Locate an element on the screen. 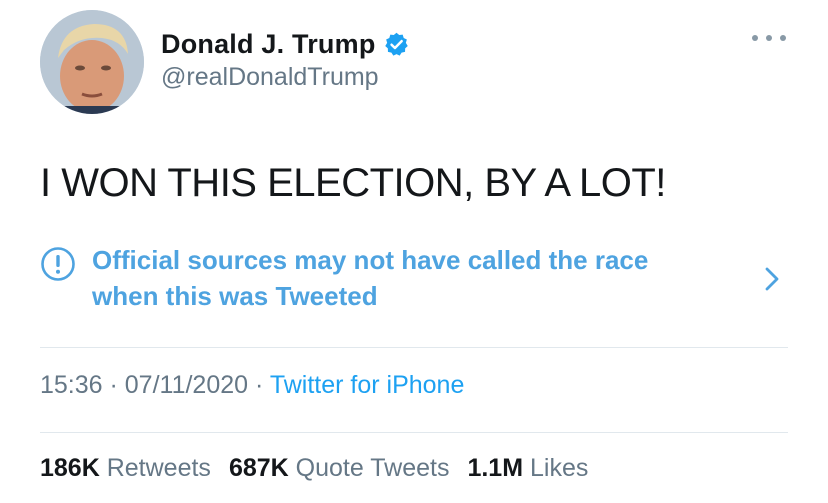 This screenshot has height=503, width=828. retweets-label: Retweets is located at coordinates (158, 468).